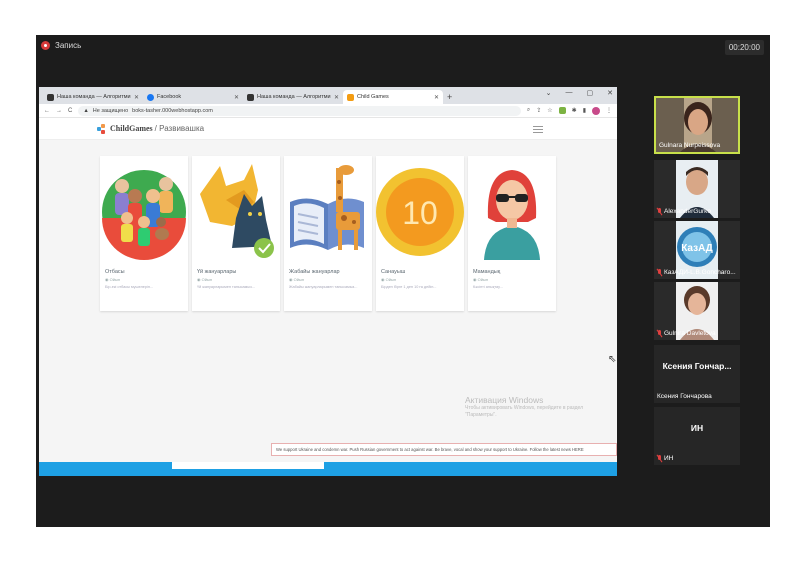 The height and width of the screenshot is (565, 800). What do you see at coordinates (569, 110) in the screenshot?
I see `toolbar-icons: ⌕ ⇪ ☆ ✱ ▮ ⋮` at bounding box center [569, 110].